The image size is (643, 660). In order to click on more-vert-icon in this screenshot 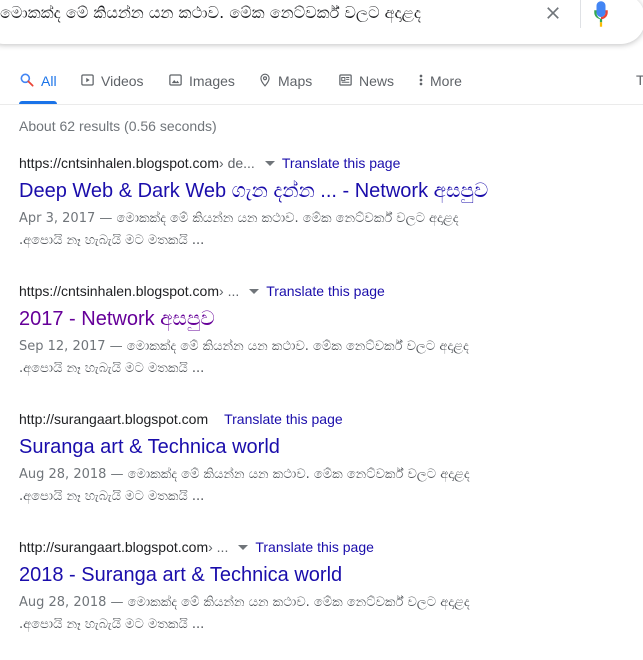, I will do `click(421, 80)`.